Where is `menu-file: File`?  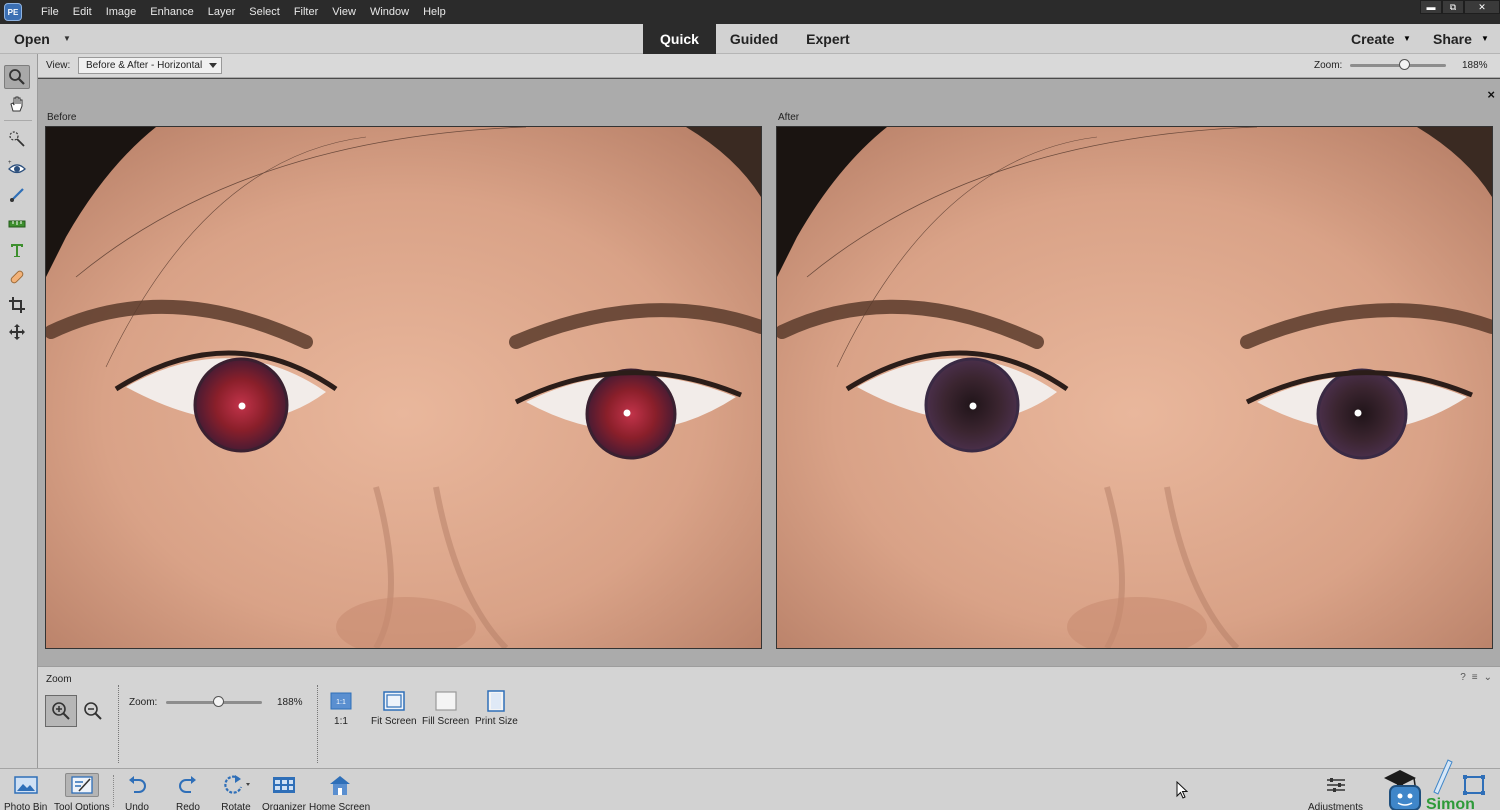 menu-file: File is located at coordinates (50, 12).